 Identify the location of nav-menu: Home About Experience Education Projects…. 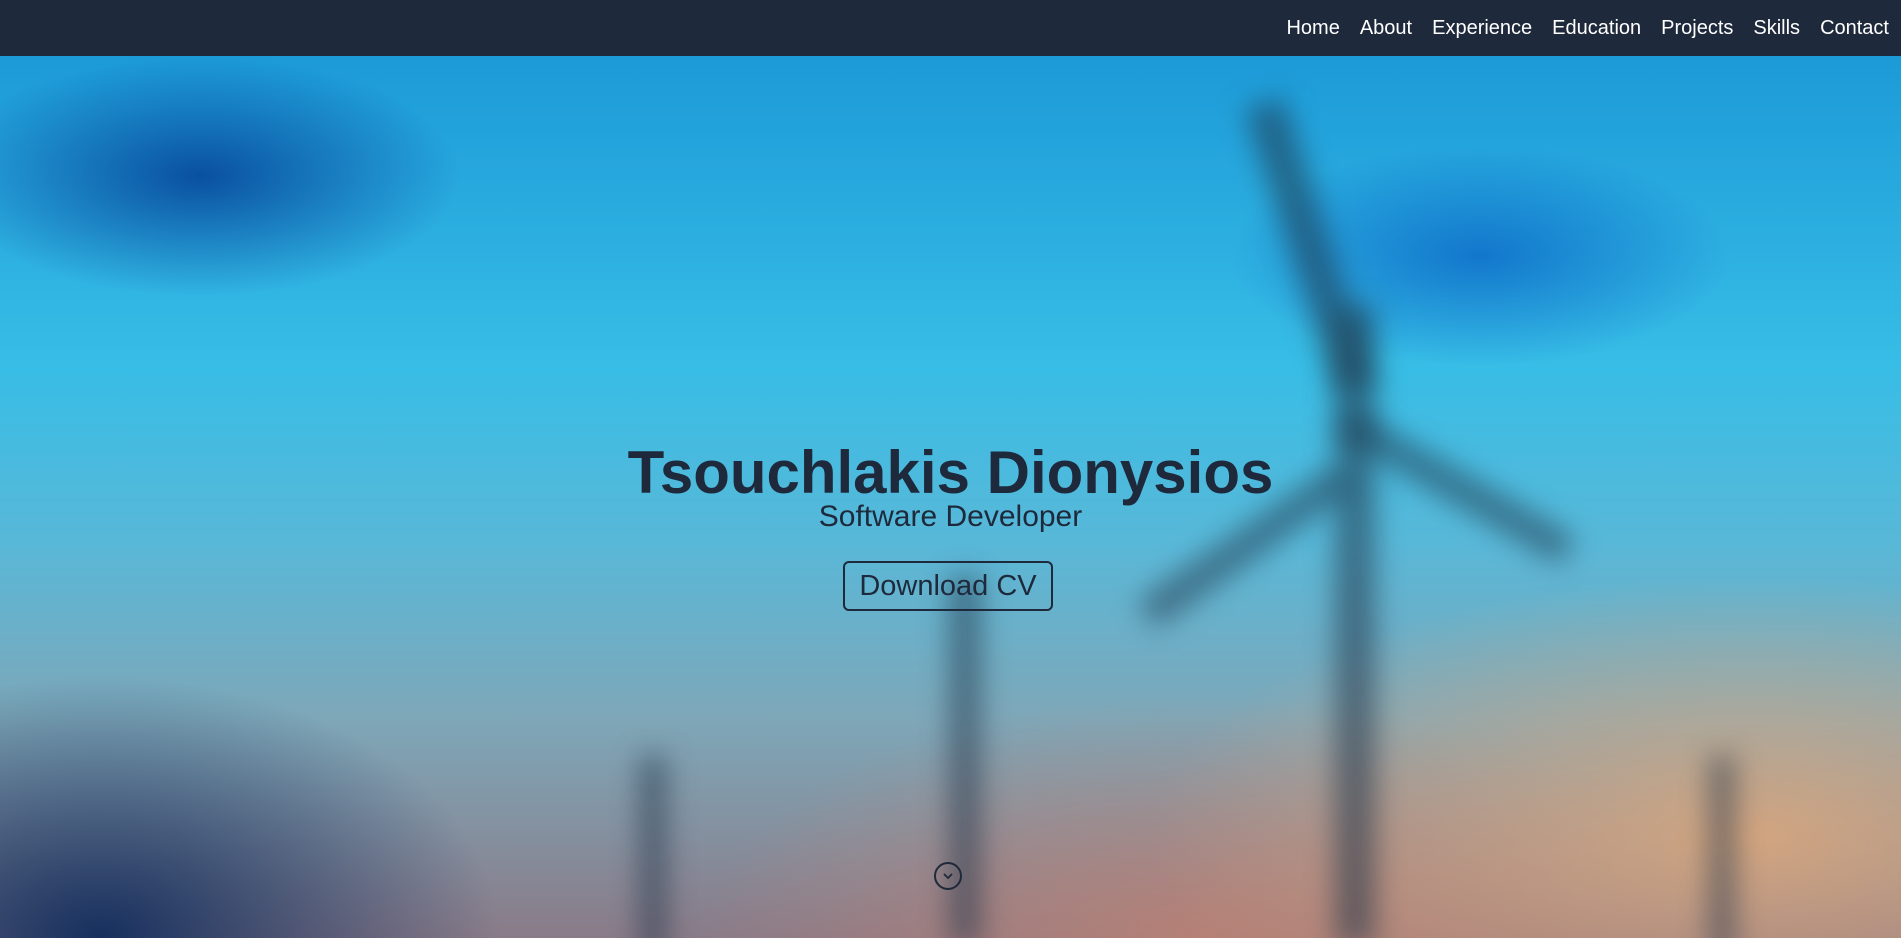
(1587, 28).